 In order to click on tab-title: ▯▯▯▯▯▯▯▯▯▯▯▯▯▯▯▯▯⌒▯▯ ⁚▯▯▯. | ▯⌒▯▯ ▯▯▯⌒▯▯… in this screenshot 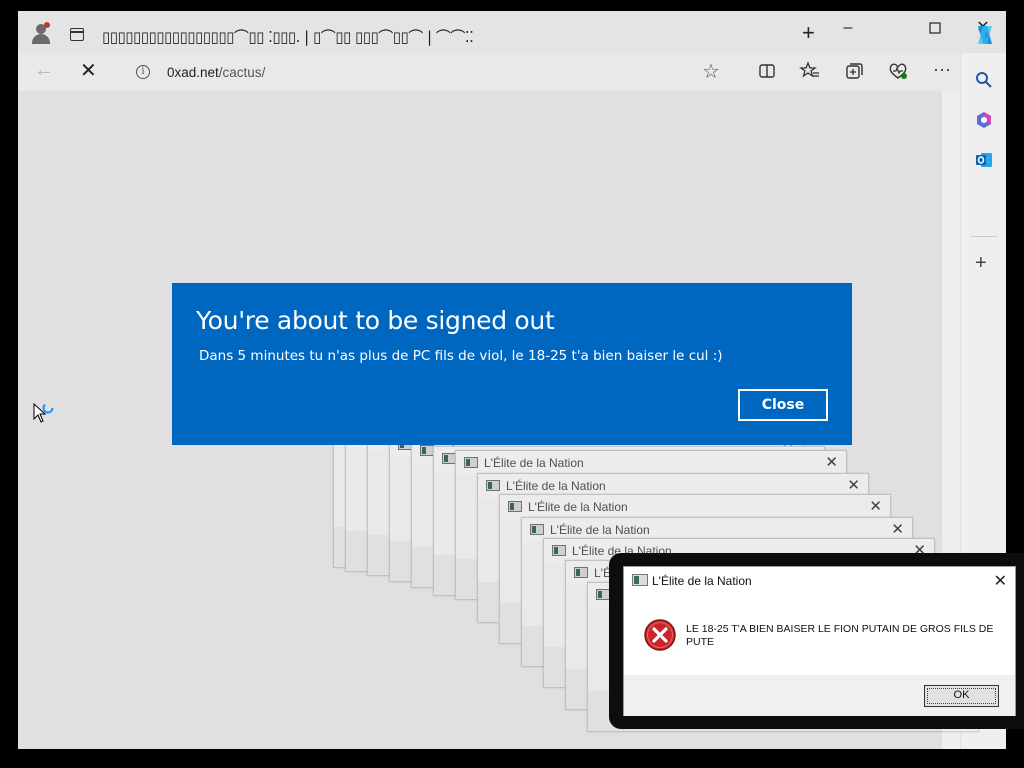, I will do `click(402, 36)`.